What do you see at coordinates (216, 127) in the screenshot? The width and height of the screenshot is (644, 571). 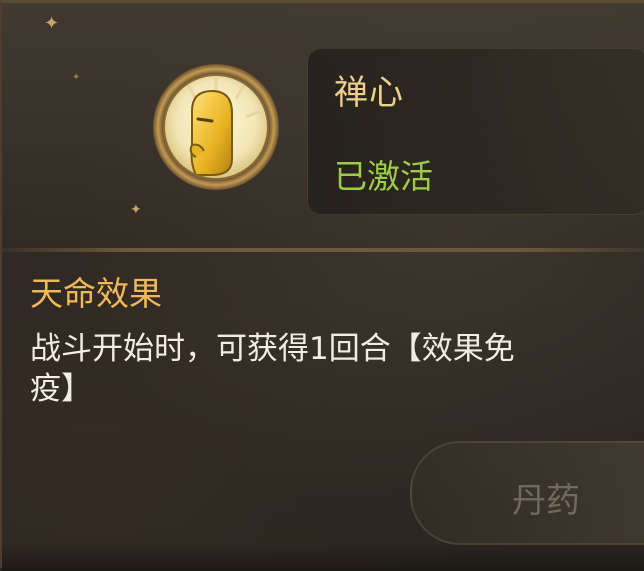 I see `monk-emblem-icon` at bounding box center [216, 127].